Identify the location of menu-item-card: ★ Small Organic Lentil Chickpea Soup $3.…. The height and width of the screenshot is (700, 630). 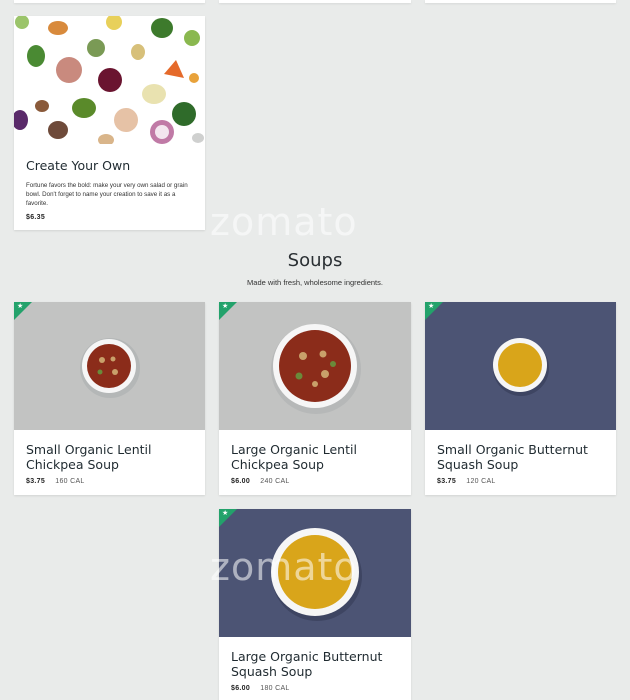
(109, 398).